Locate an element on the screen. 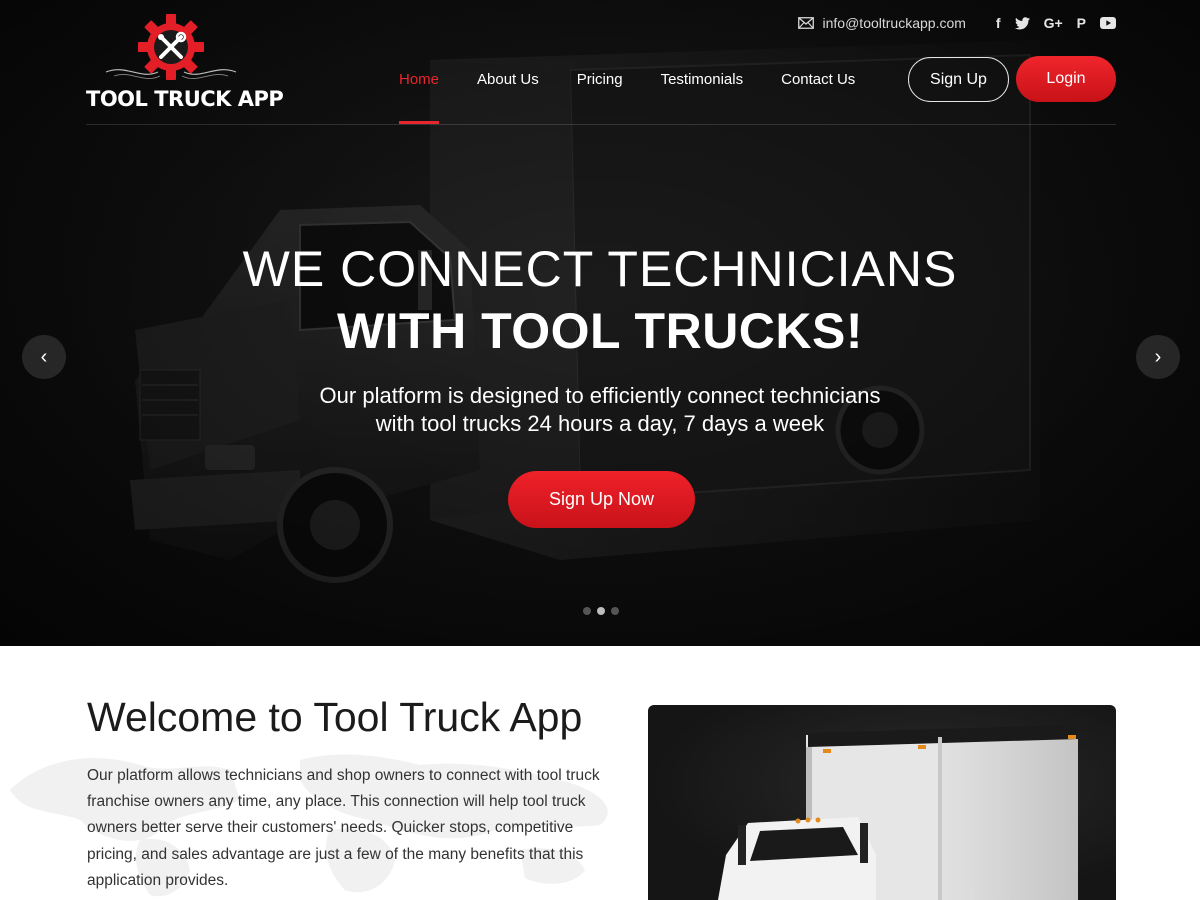  carousel-prev-button: ‹ is located at coordinates (44, 357).